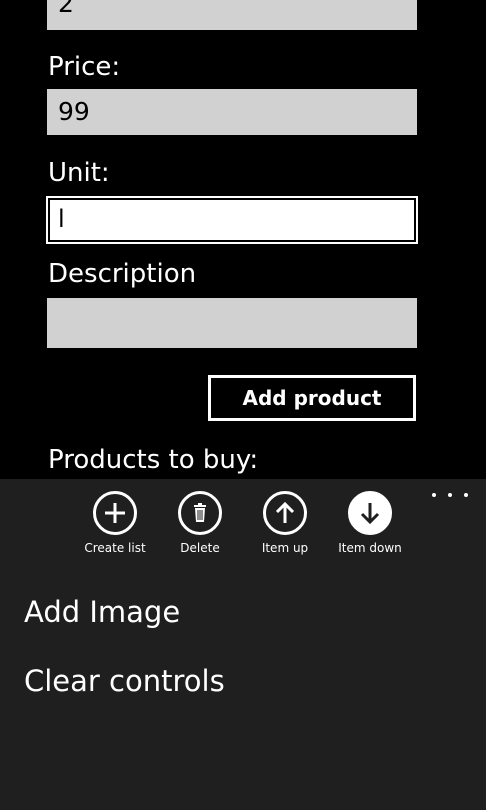 The height and width of the screenshot is (810, 486). What do you see at coordinates (370, 513) in the screenshot?
I see `arrow-down-icon` at bounding box center [370, 513].